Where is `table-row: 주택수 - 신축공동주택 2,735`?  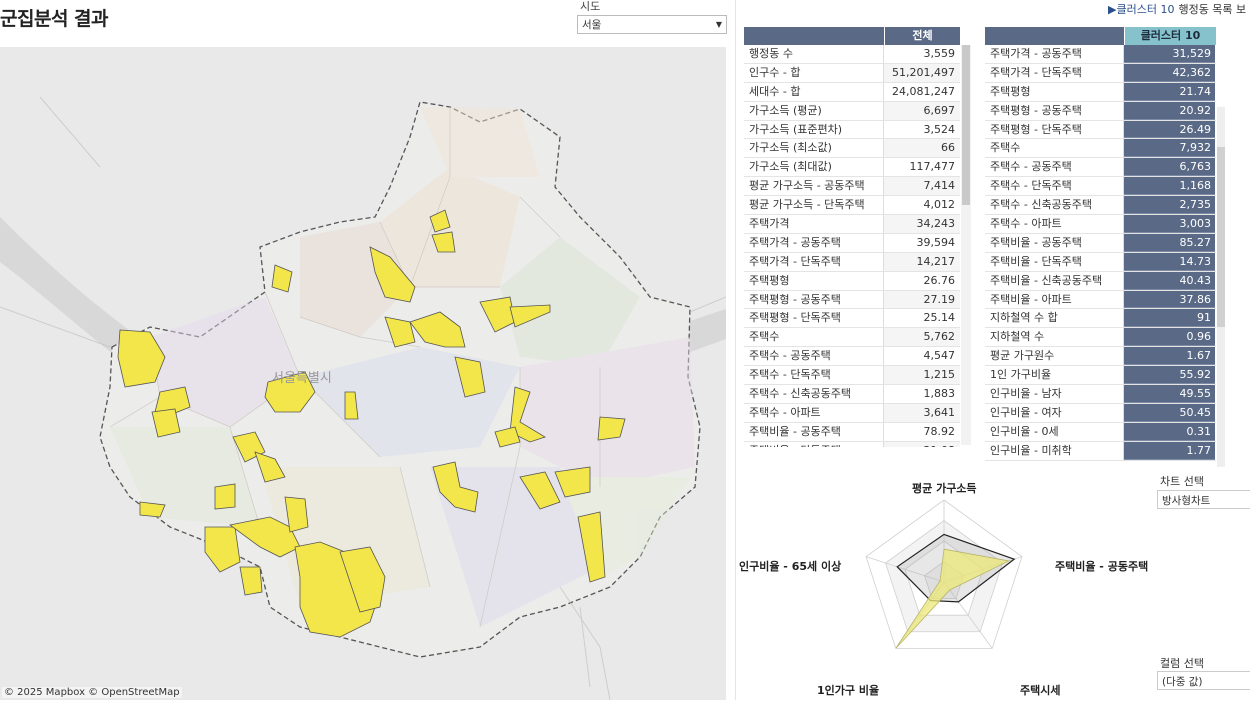
table-row: 주택수 - 신축공동주택 2,735 is located at coordinates (1100, 206).